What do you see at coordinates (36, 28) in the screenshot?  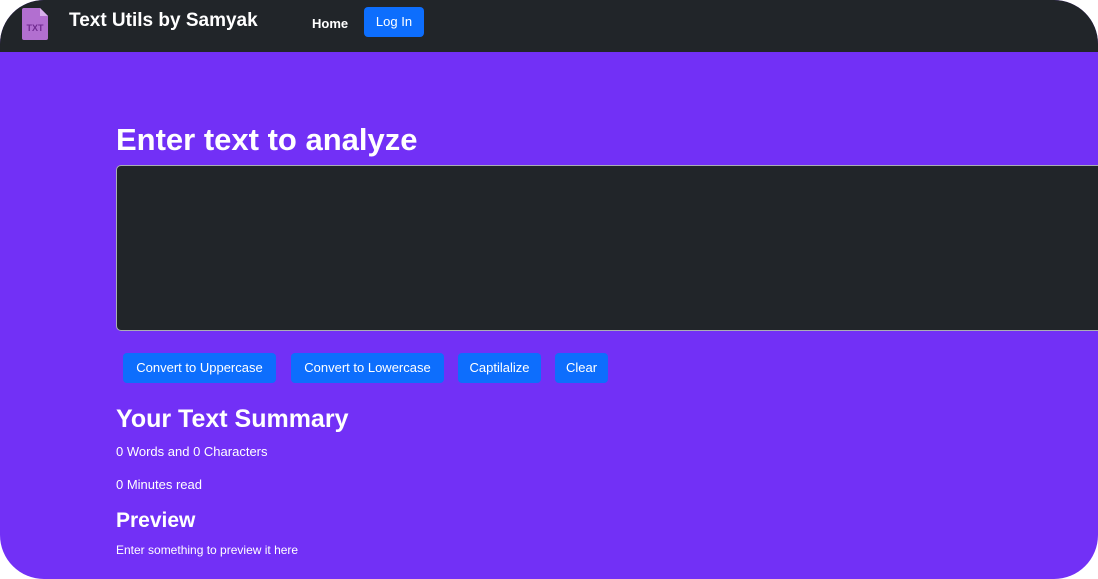 I see `logo-text: TXT` at bounding box center [36, 28].